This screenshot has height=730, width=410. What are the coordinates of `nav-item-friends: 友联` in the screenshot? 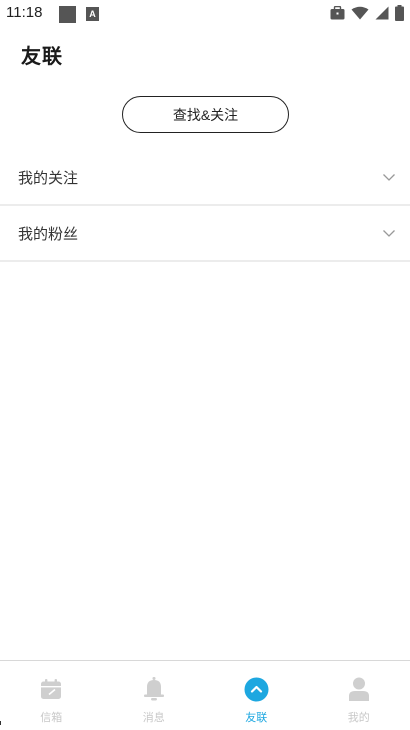 It's located at (256, 695).